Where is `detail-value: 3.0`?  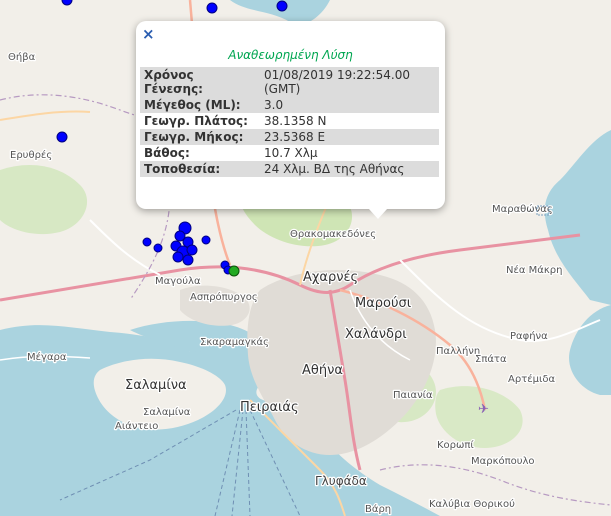
detail-value: 3.0 is located at coordinates (349, 105).